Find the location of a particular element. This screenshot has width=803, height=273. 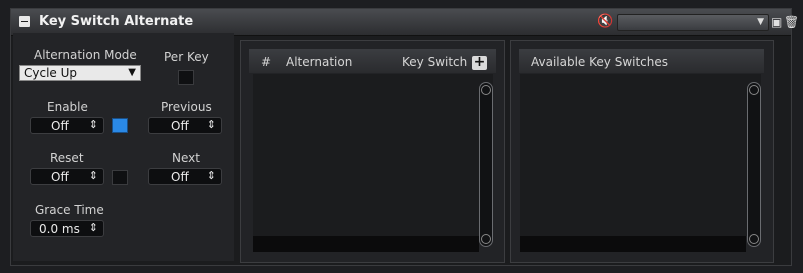

speaker-muted-icon: 🔇 is located at coordinates (605, 21).